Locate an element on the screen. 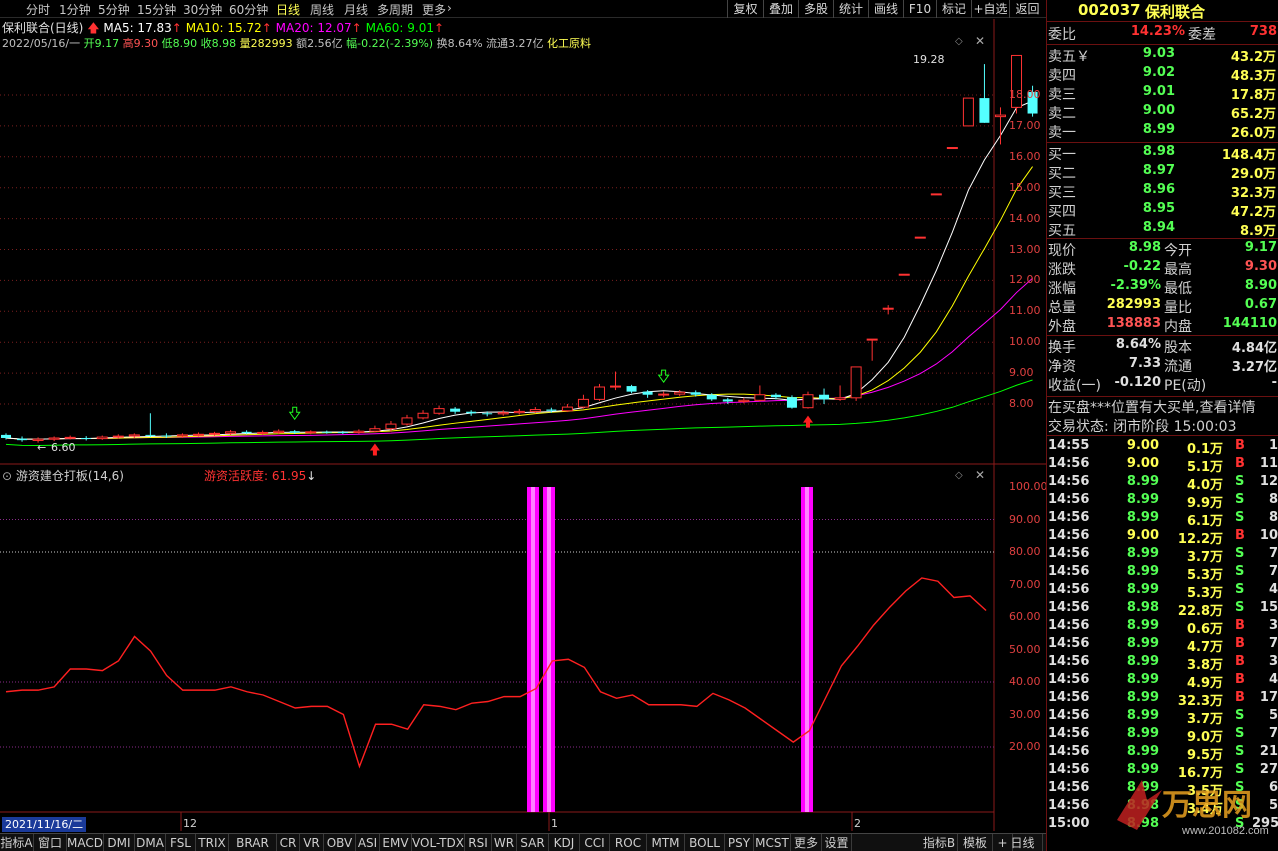  indicator-tab-4: DMA is located at coordinates (150, 842).